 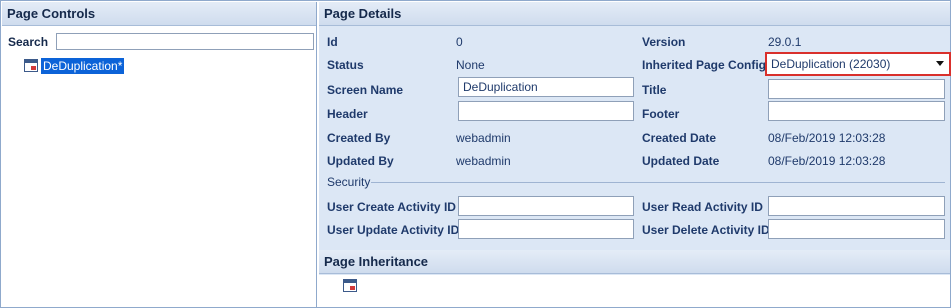 I want to click on inherited-config-select: DeDuplication (22030), so click(x=858, y=64).